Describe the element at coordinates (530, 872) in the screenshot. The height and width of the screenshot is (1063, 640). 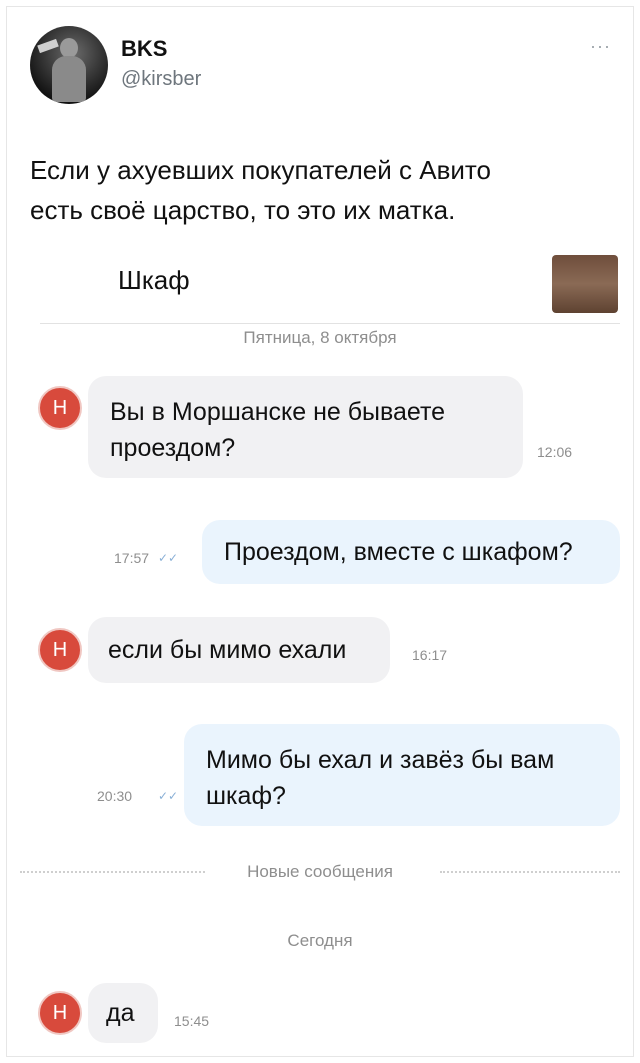
I see `dotted-line` at that location.